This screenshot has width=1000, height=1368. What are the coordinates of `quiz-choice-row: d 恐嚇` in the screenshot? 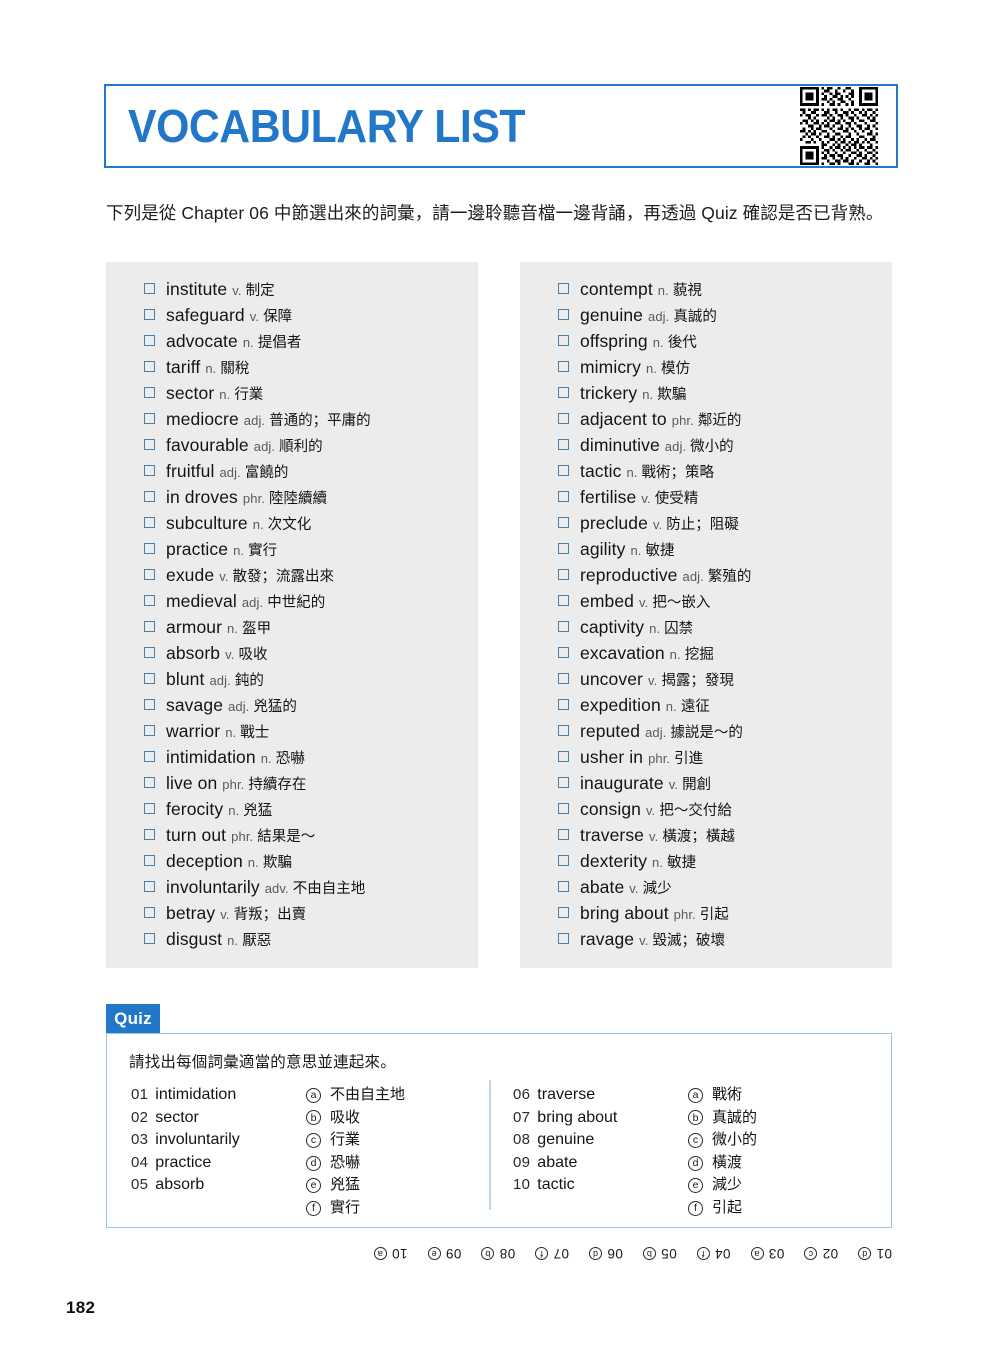 It's located at (381, 1163).